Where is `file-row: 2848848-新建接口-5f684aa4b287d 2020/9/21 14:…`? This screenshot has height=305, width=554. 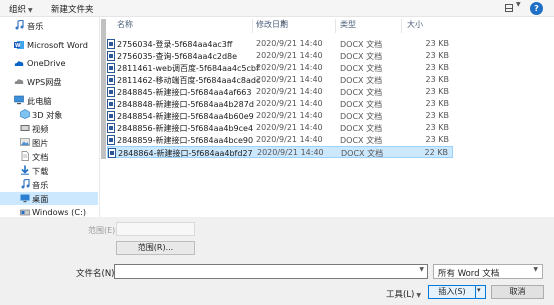 file-row: 2848848-新建接口-5f684aa4b287d 2020/9/21 14:… is located at coordinates (280, 104).